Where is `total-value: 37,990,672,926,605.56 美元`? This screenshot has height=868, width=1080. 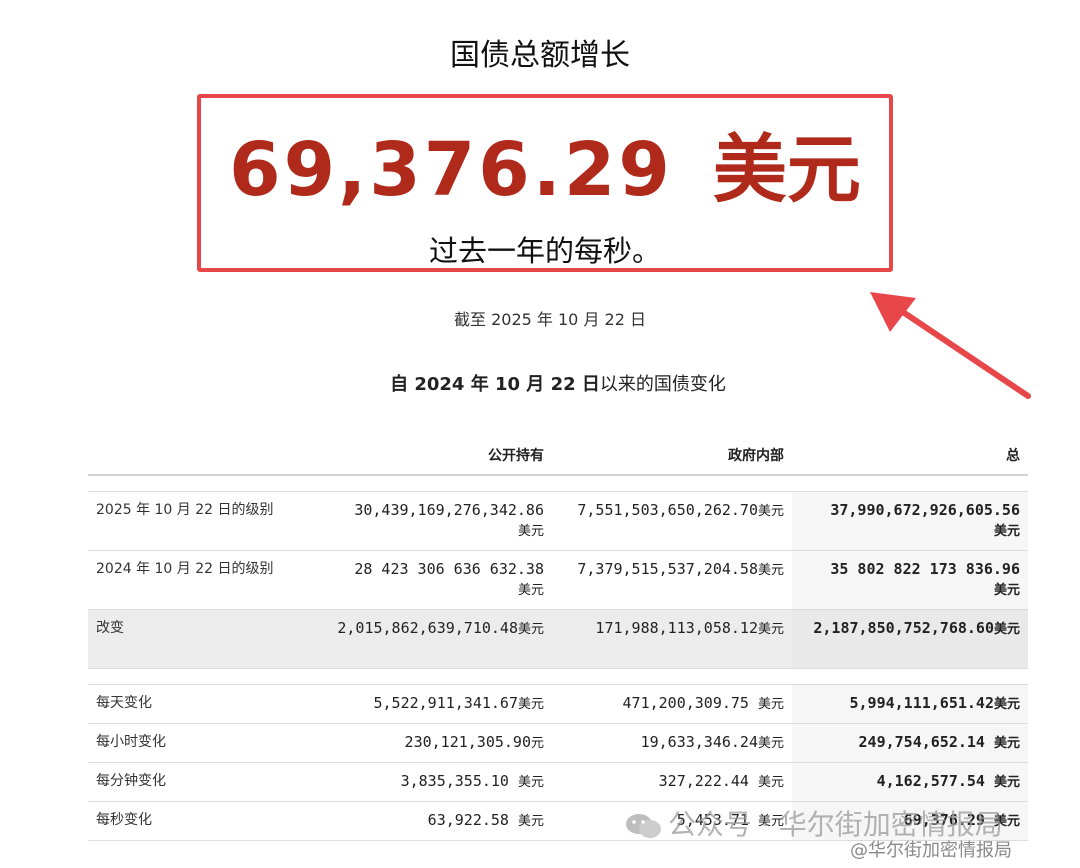 total-value: 37,990,672,926,605.56 美元 is located at coordinates (910, 521).